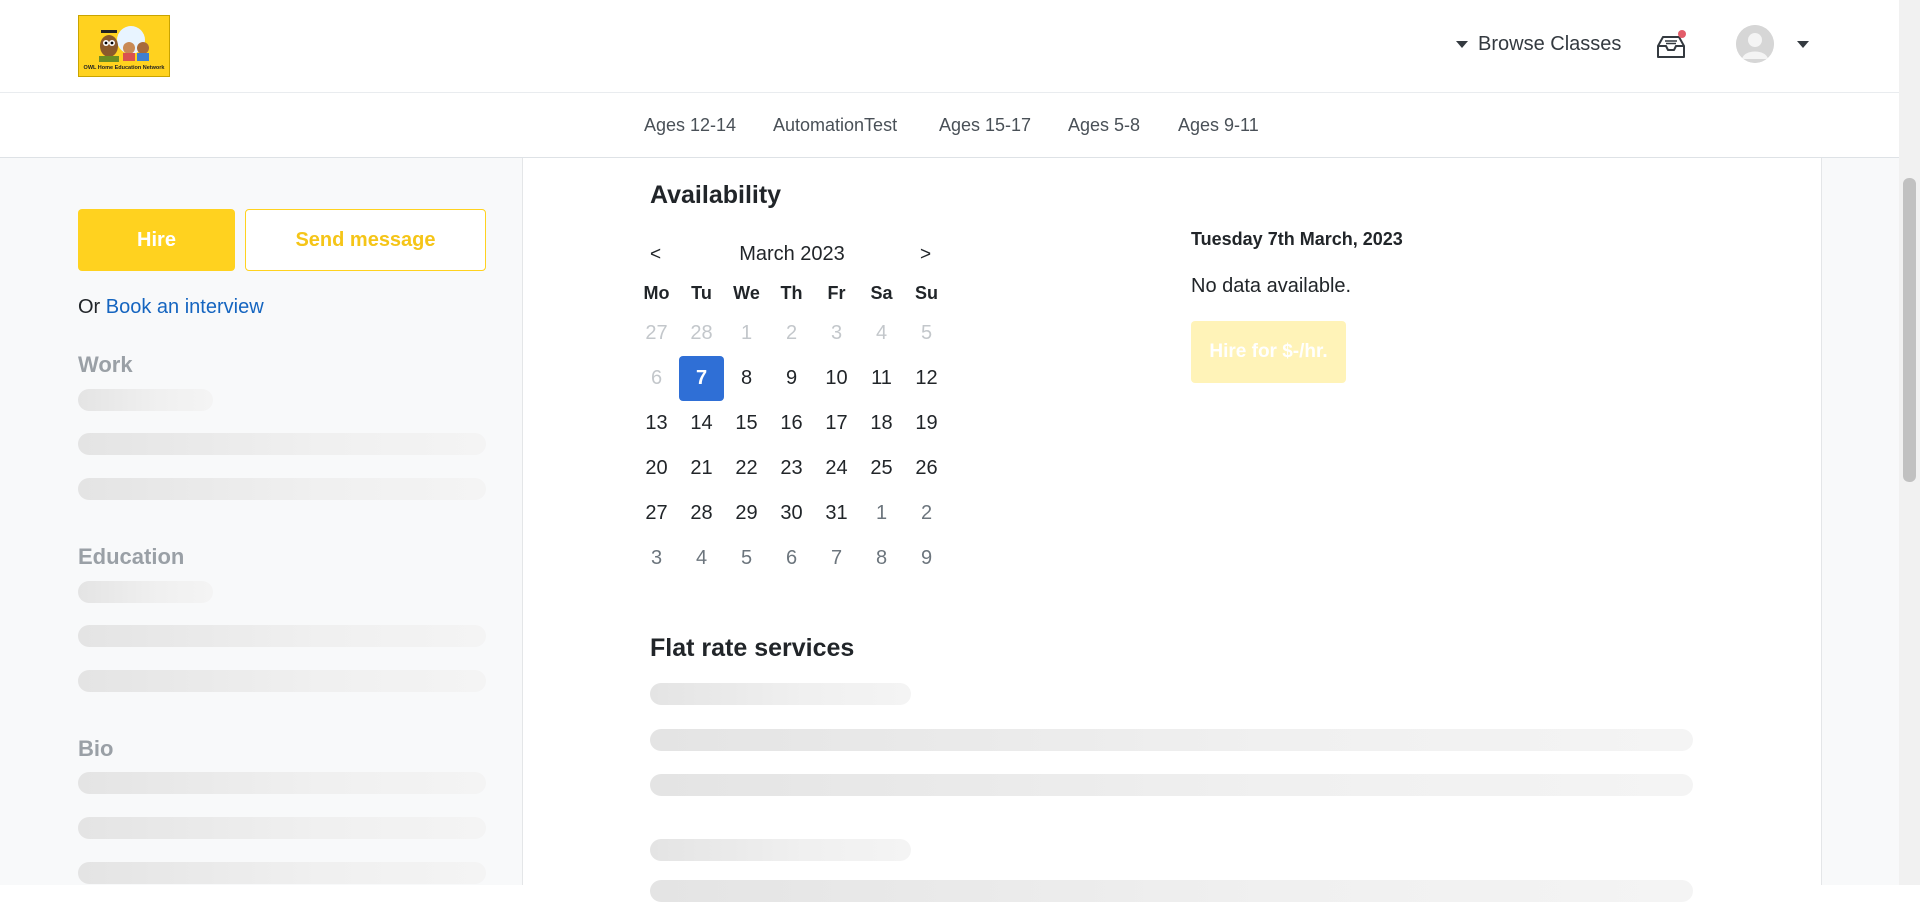  What do you see at coordinates (1218, 125) in the screenshot?
I see `category-link: Ages 9-11` at bounding box center [1218, 125].